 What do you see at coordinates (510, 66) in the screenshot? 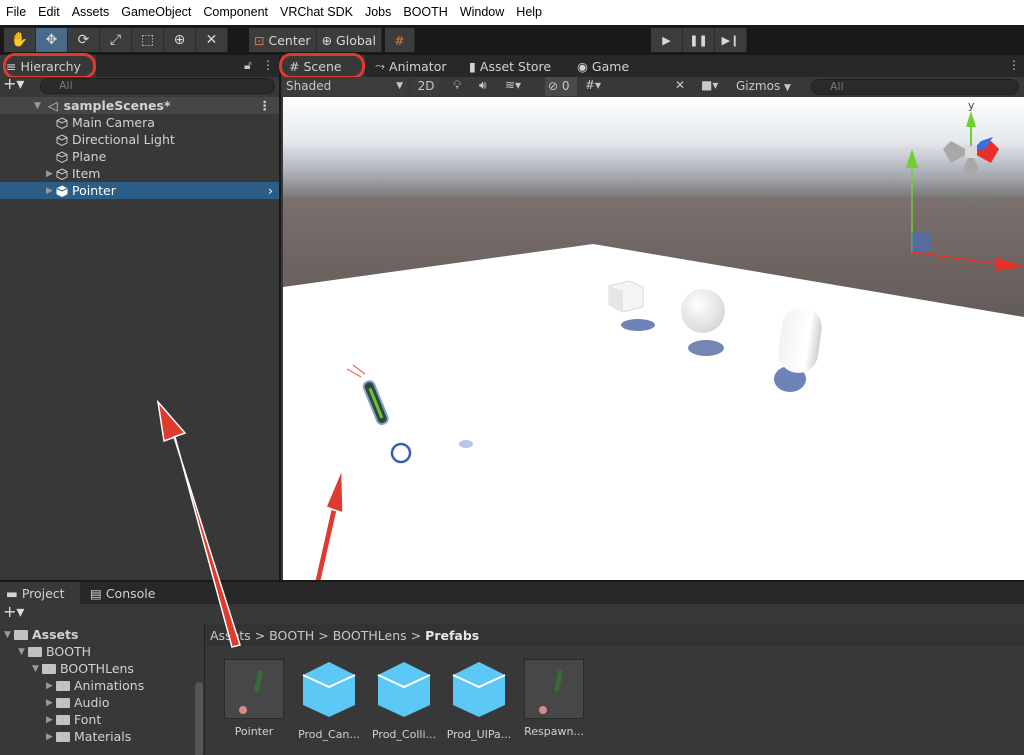
I see `tab-asset-store: ▮ Asset Store` at bounding box center [510, 66].